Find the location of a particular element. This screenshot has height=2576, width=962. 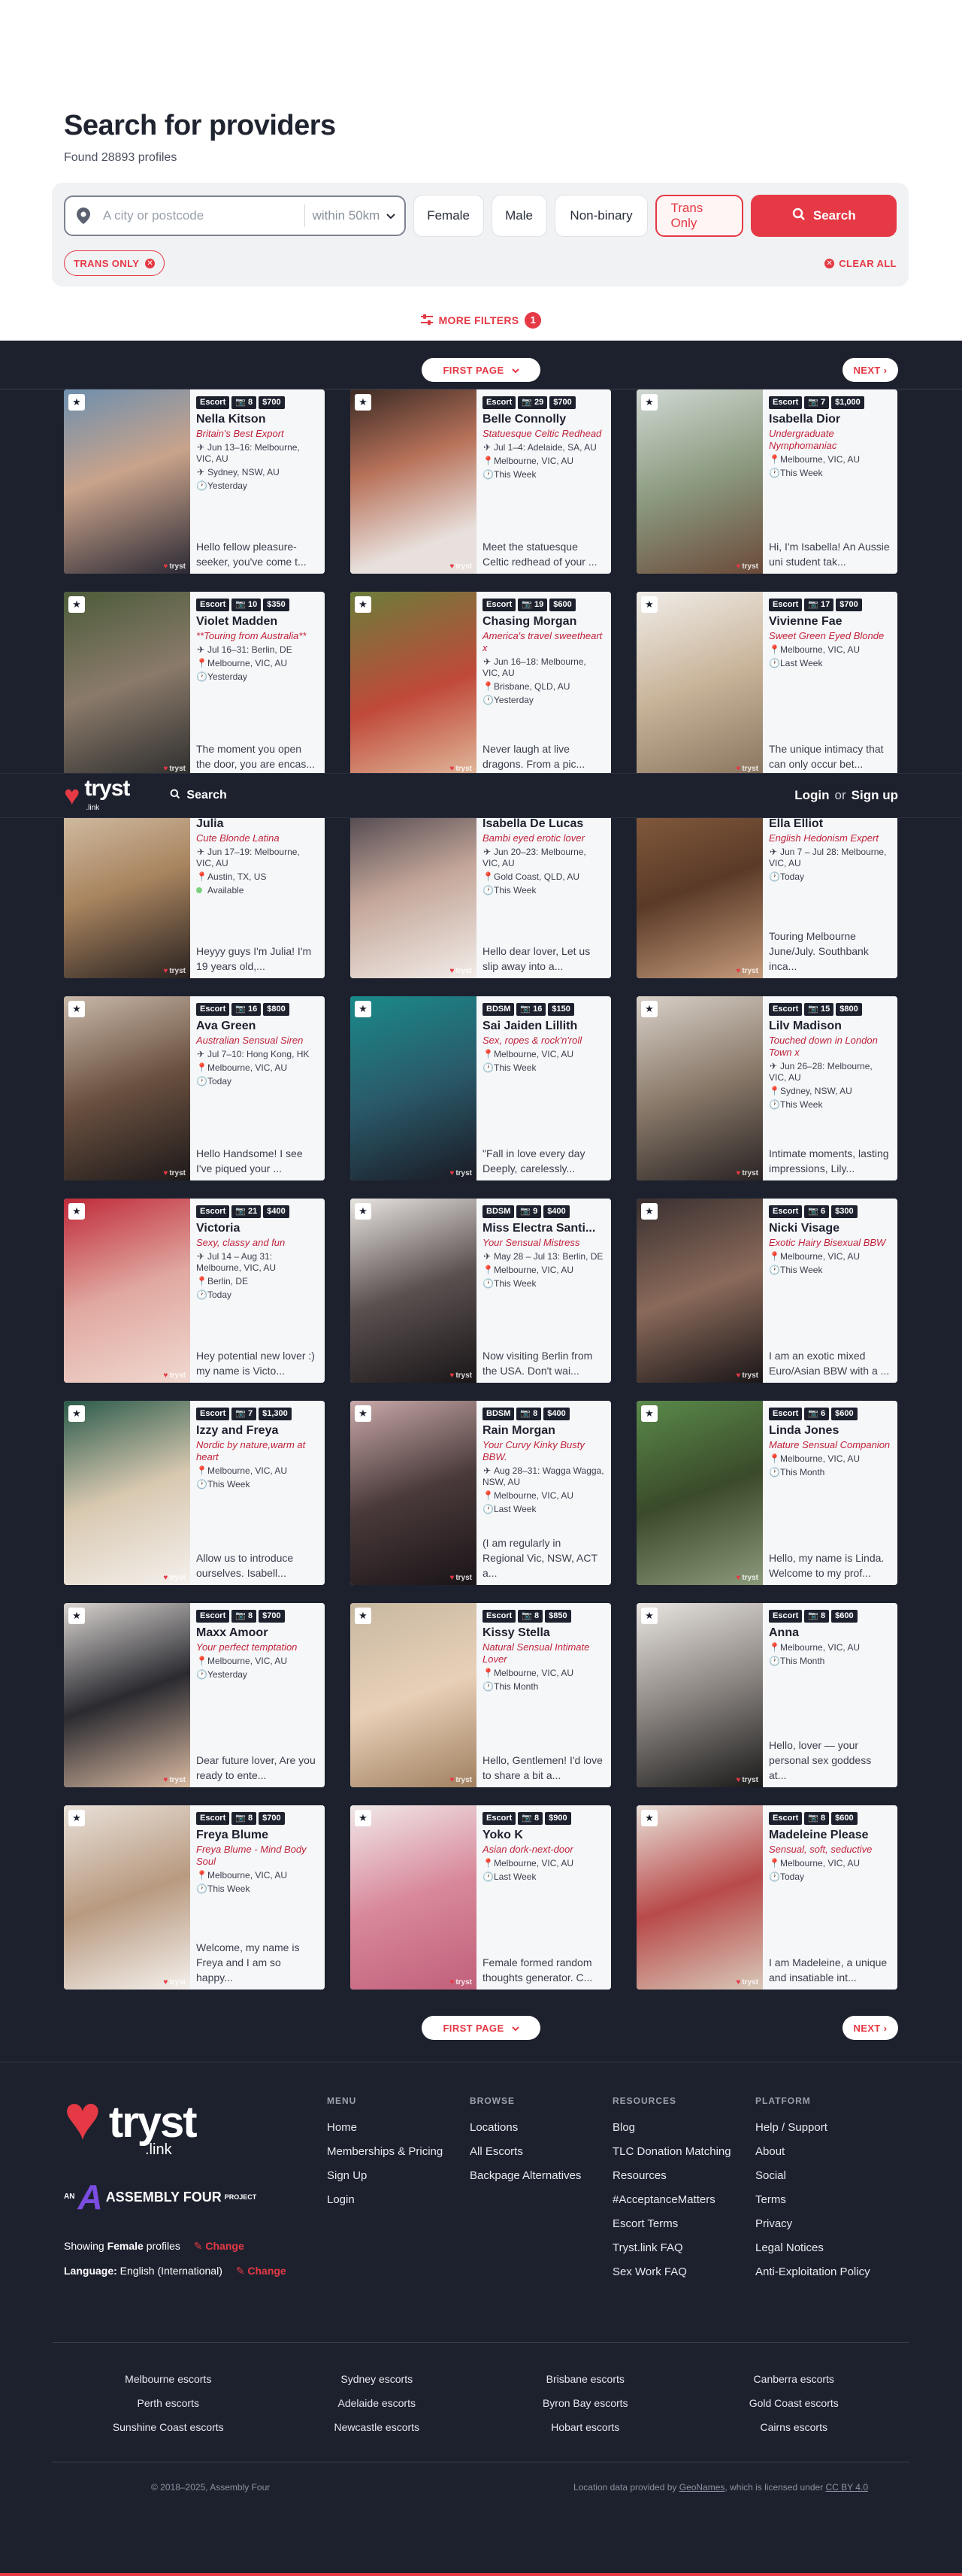

radius-select: within 50km is located at coordinates (354, 215).